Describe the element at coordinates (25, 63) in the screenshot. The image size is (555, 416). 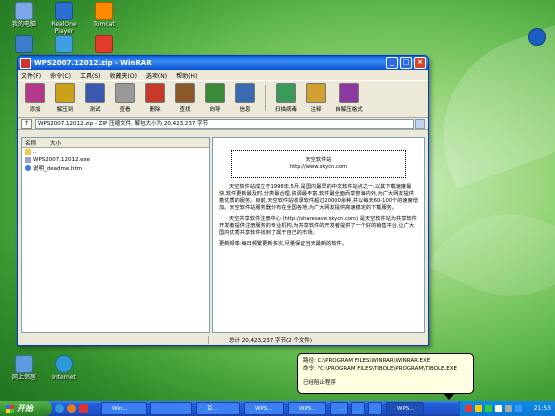
I see `winrar-app-icon` at that location.